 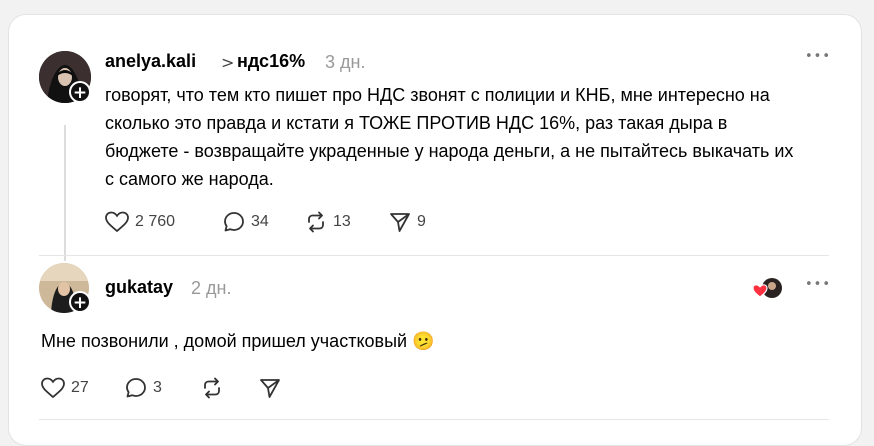 I want to click on post-more-options-icon: •••, so click(x=818, y=56).